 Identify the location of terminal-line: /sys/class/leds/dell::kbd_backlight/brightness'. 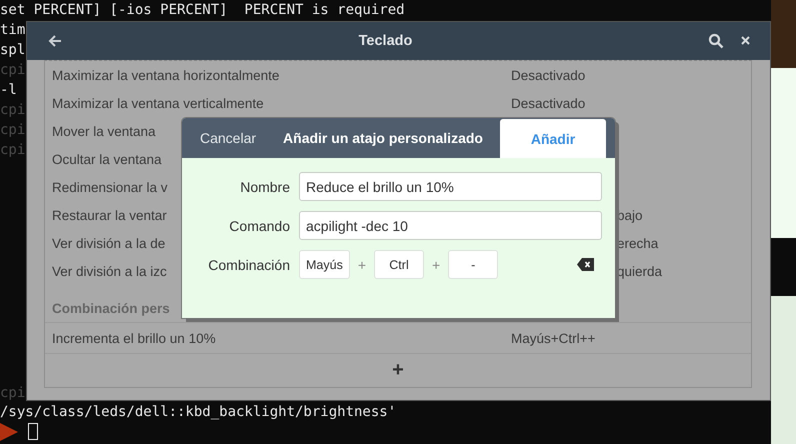
(198, 412).